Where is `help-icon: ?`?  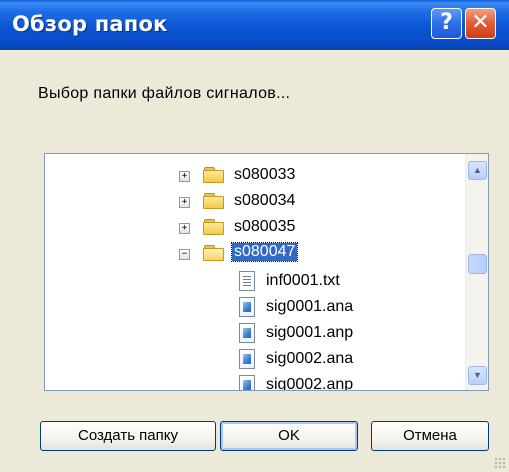 help-icon: ? is located at coordinates (446, 22).